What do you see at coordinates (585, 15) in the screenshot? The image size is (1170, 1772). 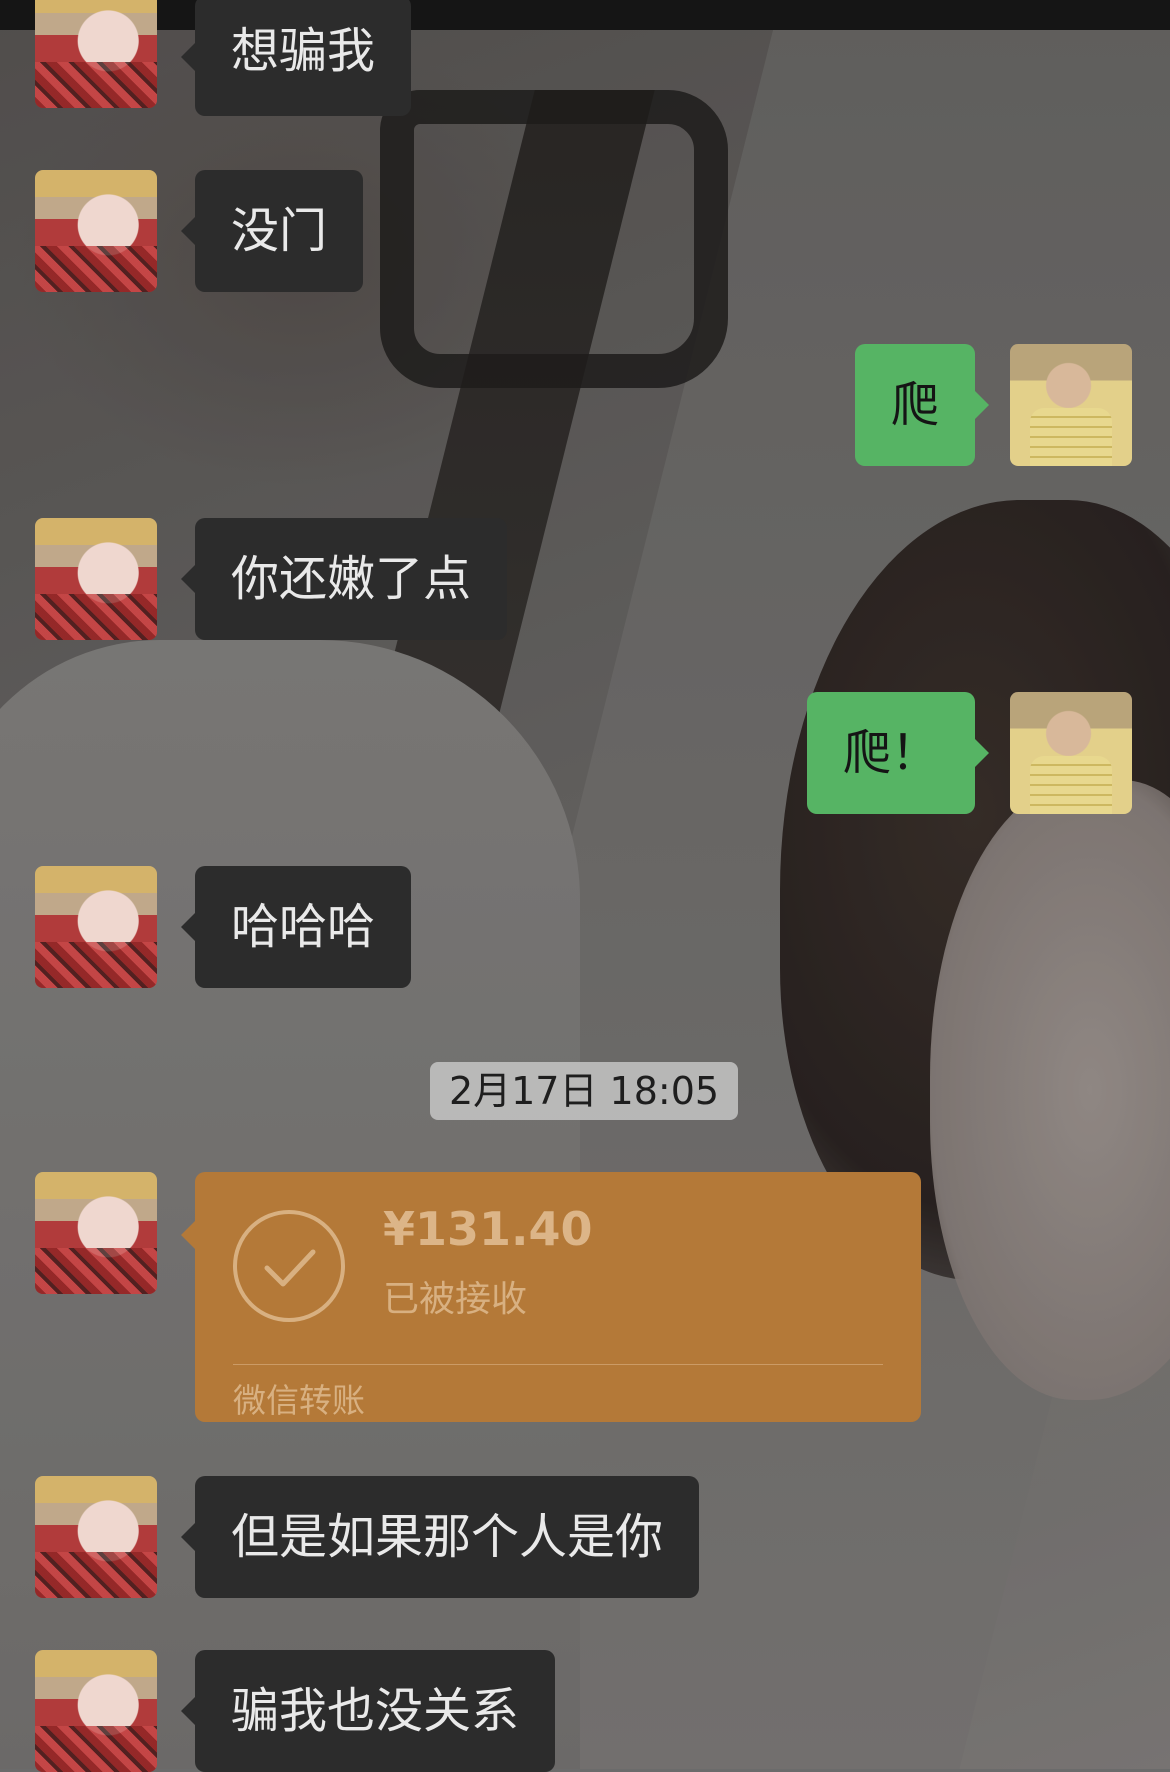 I see `top-status-strip` at bounding box center [585, 15].